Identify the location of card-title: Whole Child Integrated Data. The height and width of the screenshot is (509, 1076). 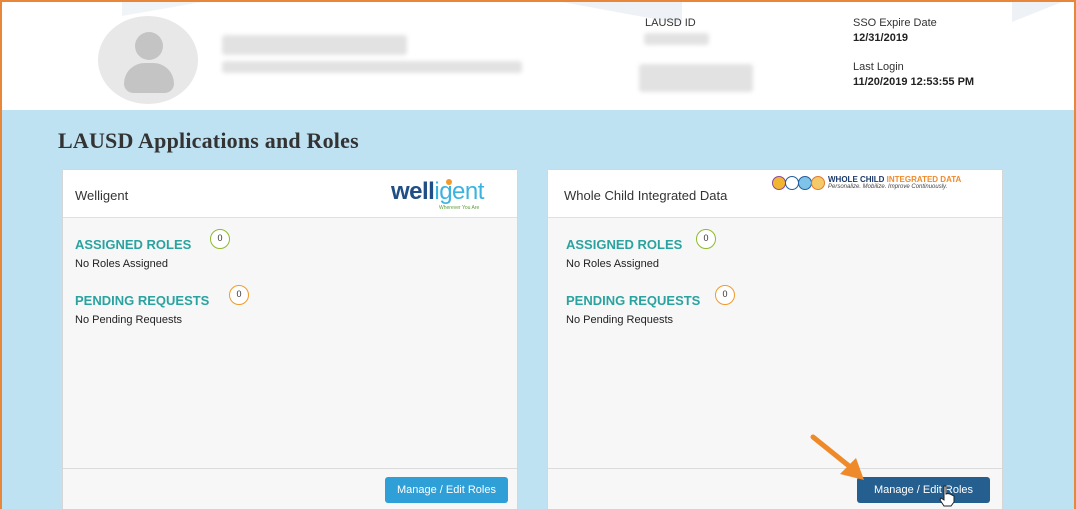
(646, 195).